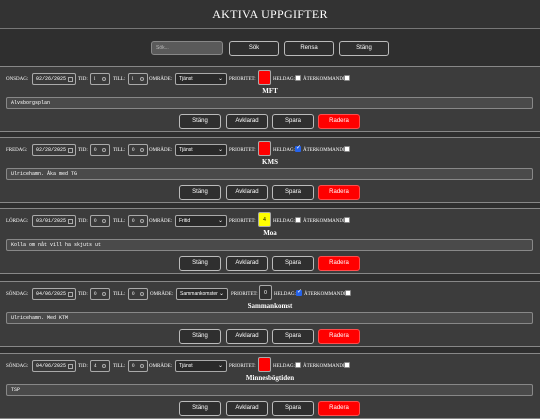 The width and height of the screenshot is (540, 419). I want to click on app-header: AKTIVA UPPGIFTER, so click(270, 14).